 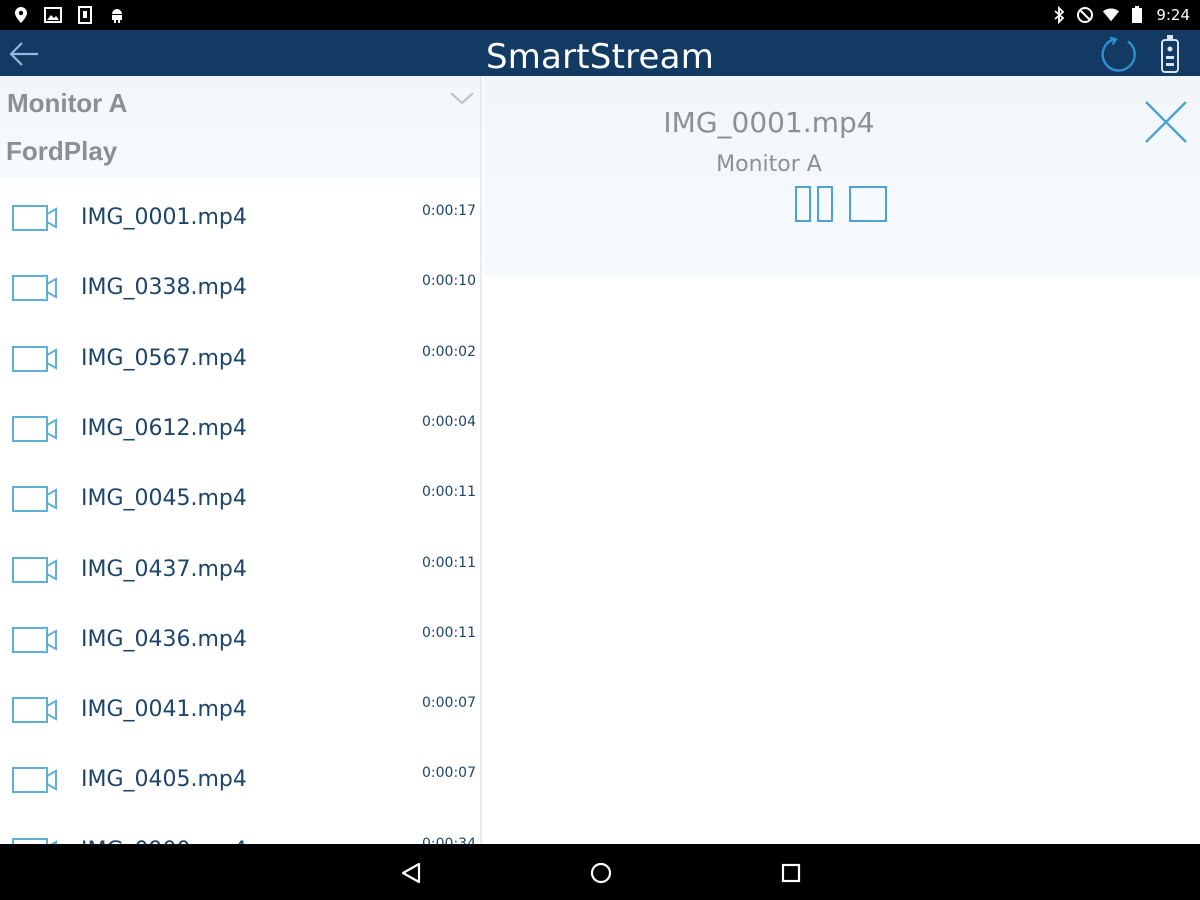 I want to click on now-playing-monitor: Monitor A, so click(x=769, y=164).